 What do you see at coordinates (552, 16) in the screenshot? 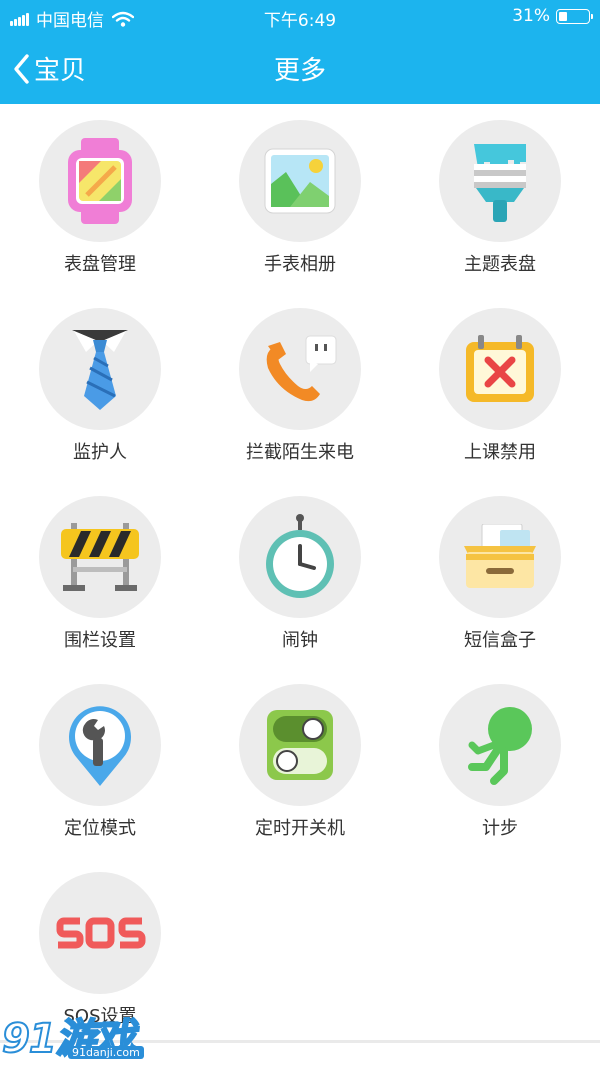
I see `status-right: 31%` at bounding box center [552, 16].